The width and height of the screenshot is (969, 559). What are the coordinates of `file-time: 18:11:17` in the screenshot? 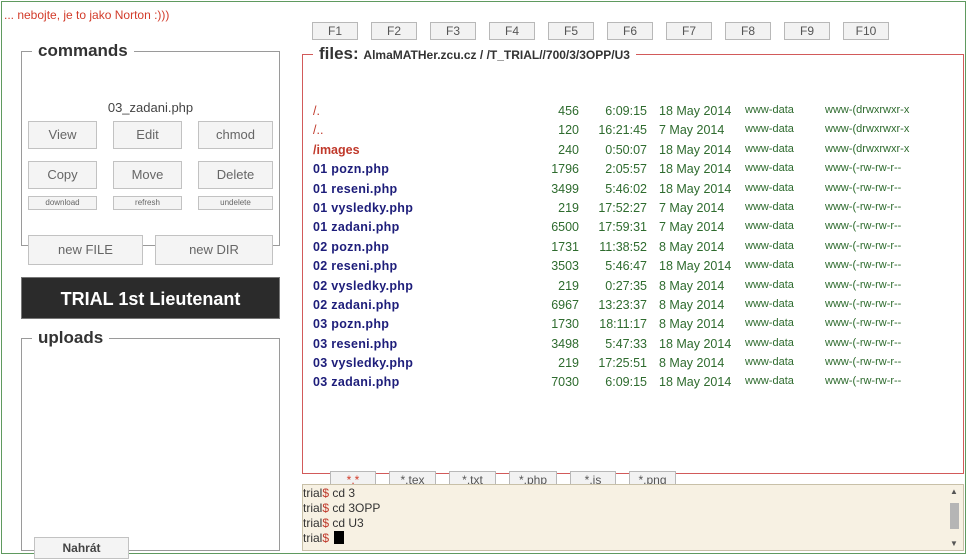 It's located at (623, 324).